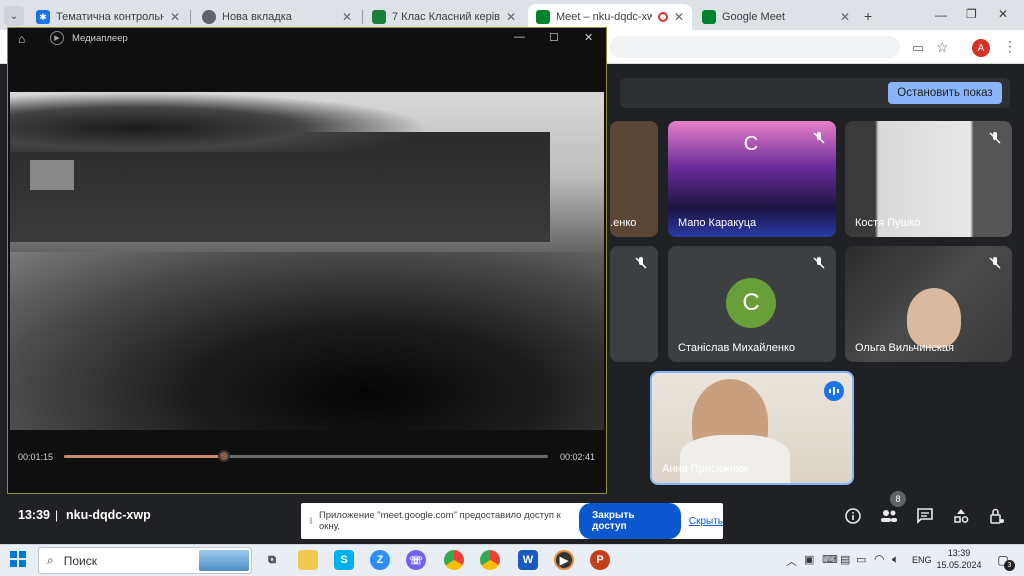 The image size is (1024, 576). I want to click on participant-tile: C Станіслав Михайленко, so click(752, 304).